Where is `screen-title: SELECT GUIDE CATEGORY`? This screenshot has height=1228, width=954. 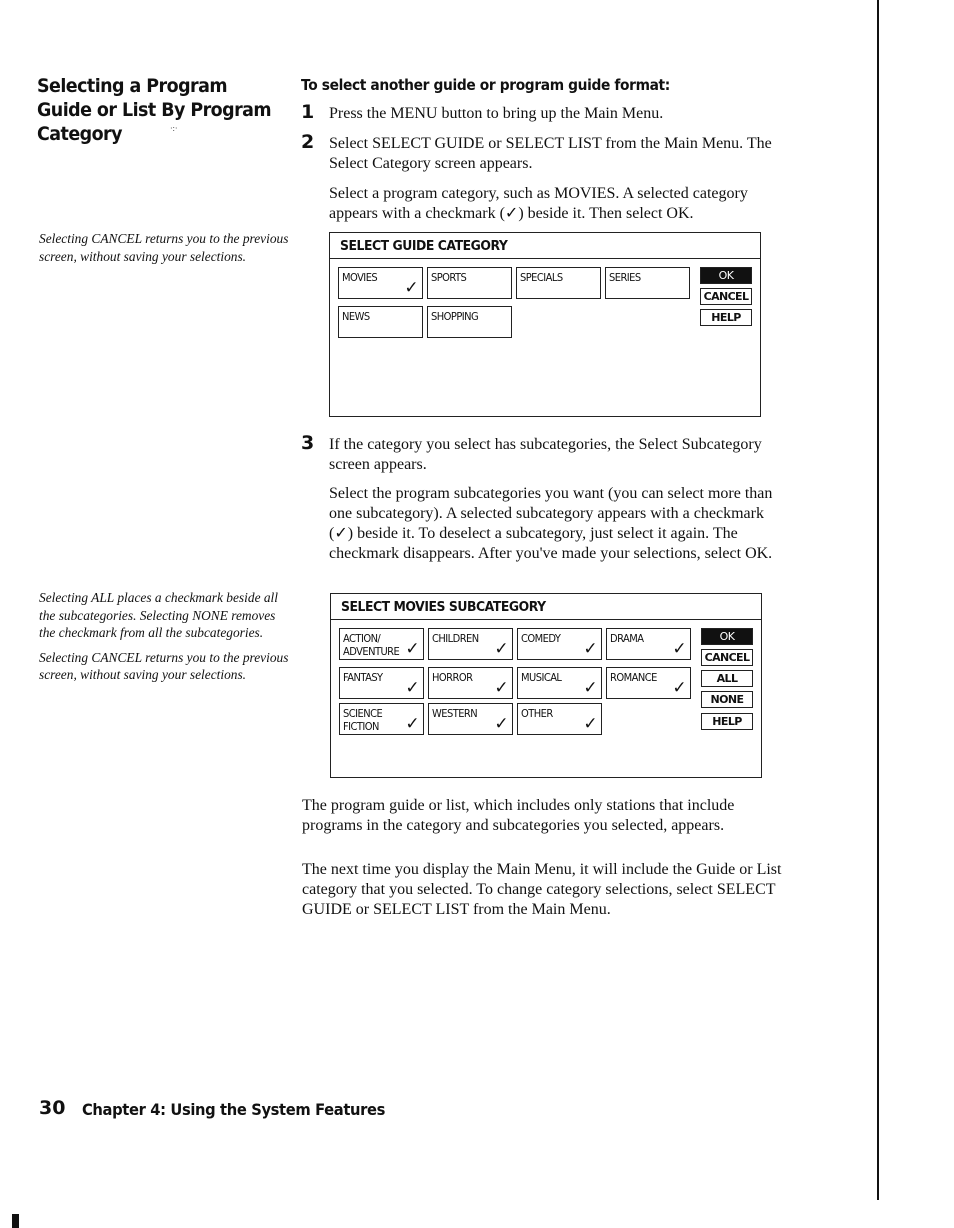 screen-title: SELECT GUIDE CATEGORY is located at coordinates (424, 246).